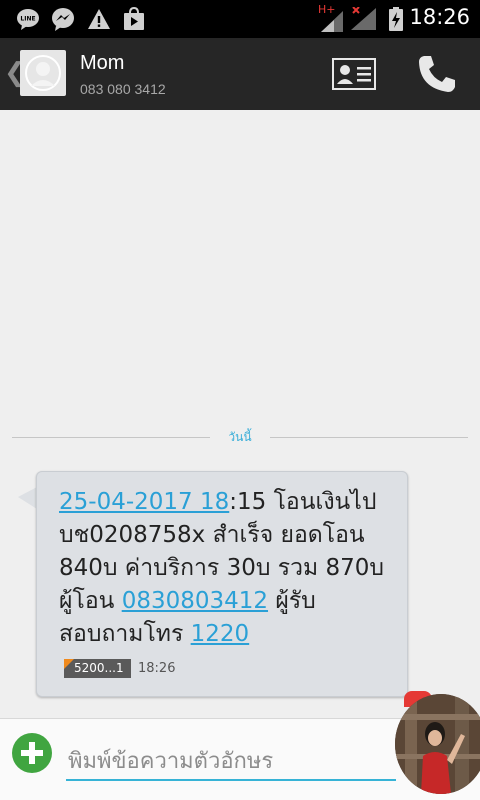  What do you see at coordinates (354, 74) in the screenshot?
I see `contact-card-icon` at bounding box center [354, 74].